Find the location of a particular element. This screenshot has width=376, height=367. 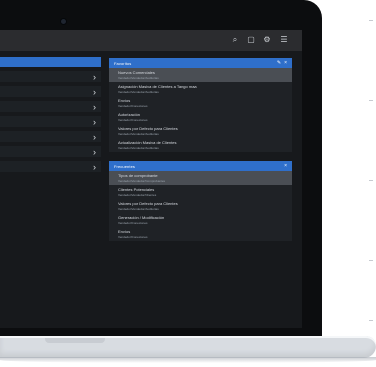

frequent-item-subtitle: Vendedor/Vendedor/Comprobantes is located at coordinates (142, 181).